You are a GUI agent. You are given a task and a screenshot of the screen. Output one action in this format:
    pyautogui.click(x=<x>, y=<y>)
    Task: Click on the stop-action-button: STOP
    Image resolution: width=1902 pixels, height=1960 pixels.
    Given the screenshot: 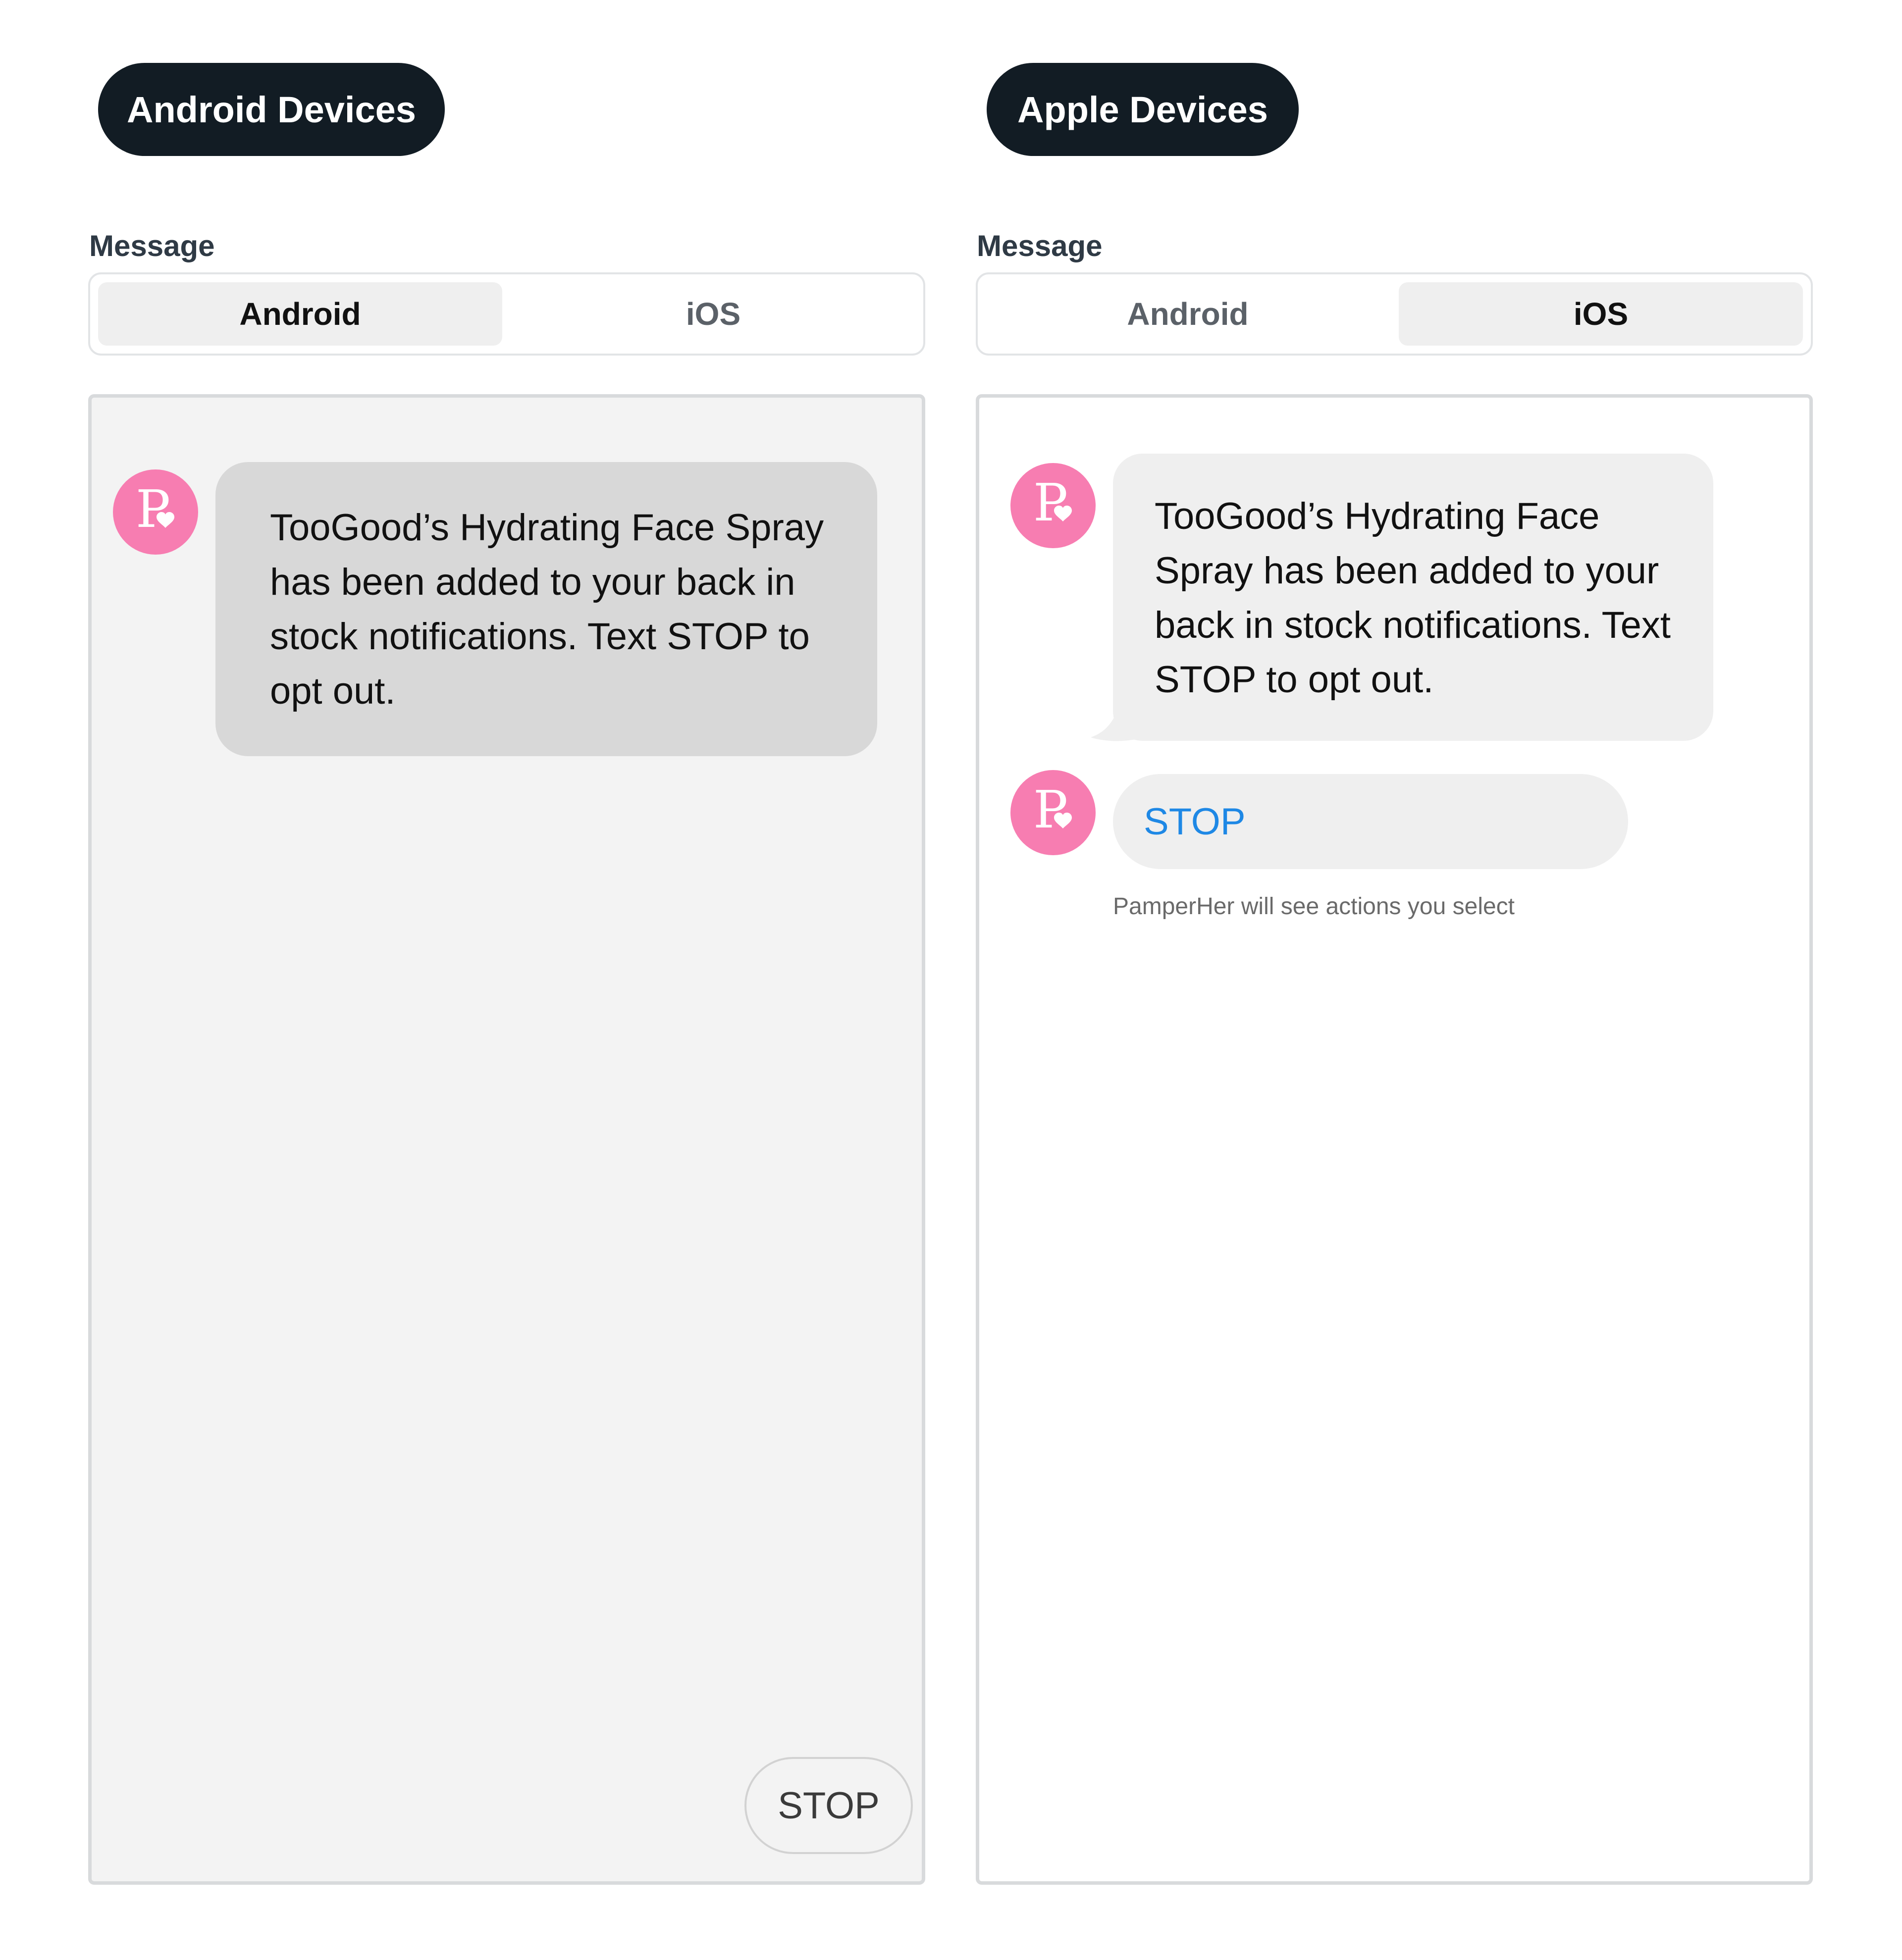 What is the action you would take?
    pyautogui.click(x=1370, y=821)
    